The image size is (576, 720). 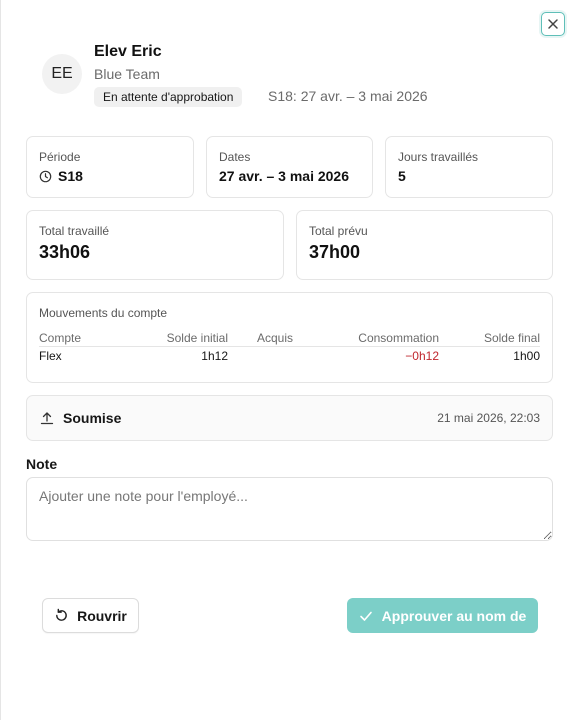 What do you see at coordinates (289, 167) in the screenshot?
I see `dates-card: Dates 27 avr. – 3 mai 2026` at bounding box center [289, 167].